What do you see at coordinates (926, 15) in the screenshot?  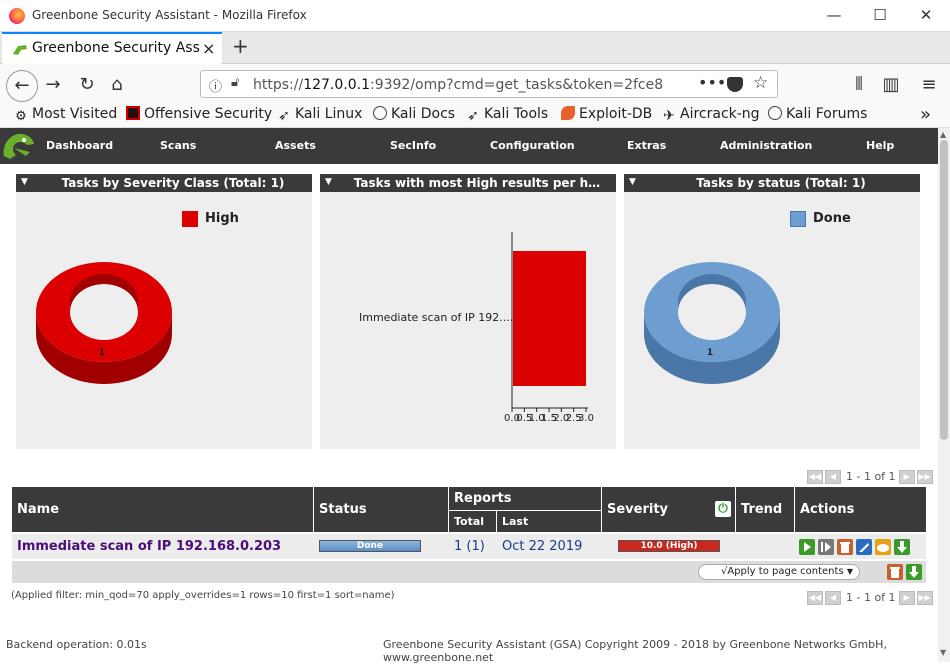 I see `close-window-button: ✕` at bounding box center [926, 15].